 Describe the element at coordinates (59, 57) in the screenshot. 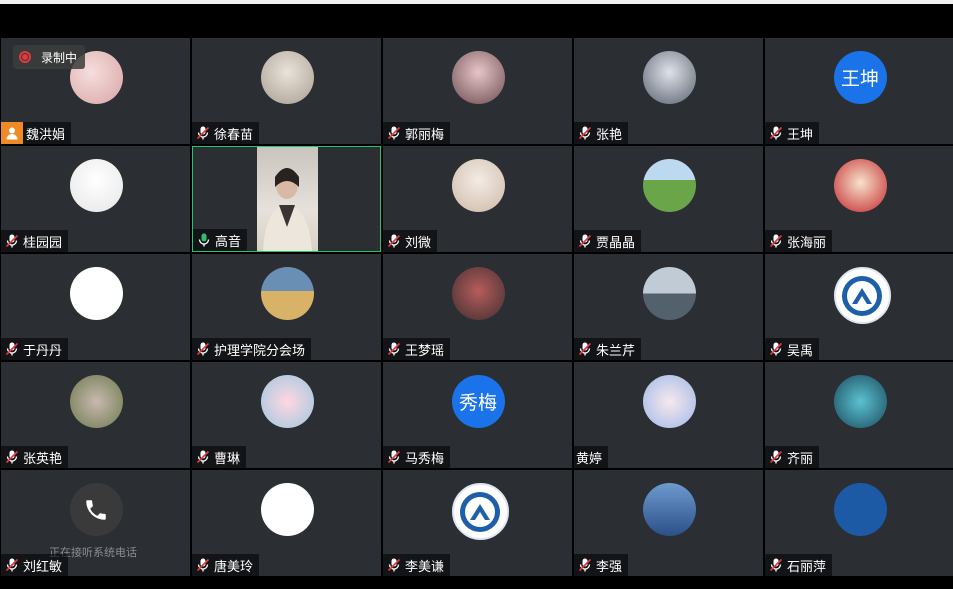

I see `recording-label: 录制中` at that location.